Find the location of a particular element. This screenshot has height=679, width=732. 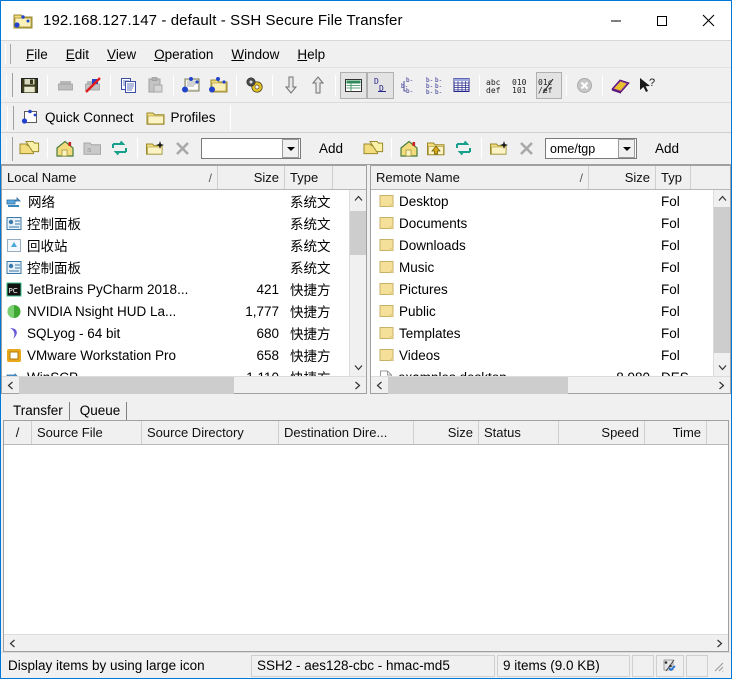

local-scroll-up-button is located at coordinates (358, 198).